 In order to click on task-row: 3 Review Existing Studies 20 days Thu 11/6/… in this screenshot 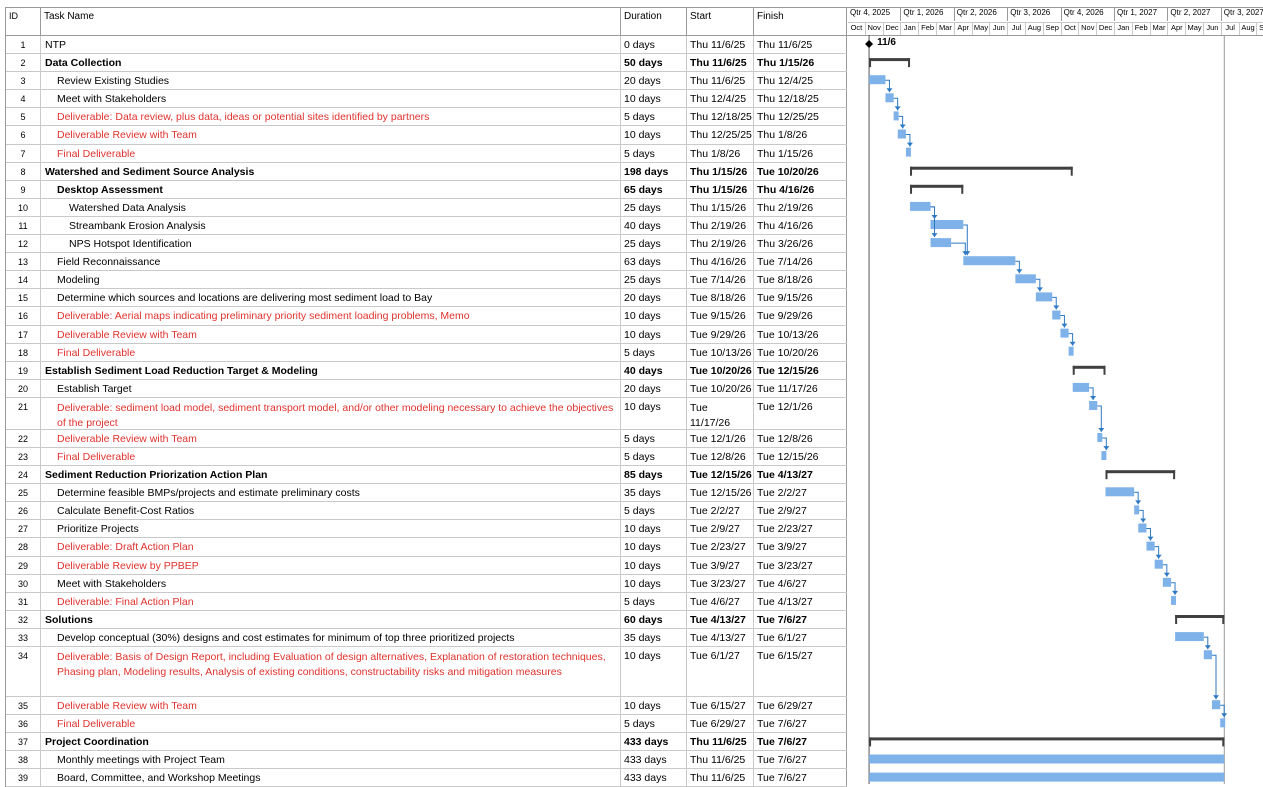, I will do `click(426, 81)`.